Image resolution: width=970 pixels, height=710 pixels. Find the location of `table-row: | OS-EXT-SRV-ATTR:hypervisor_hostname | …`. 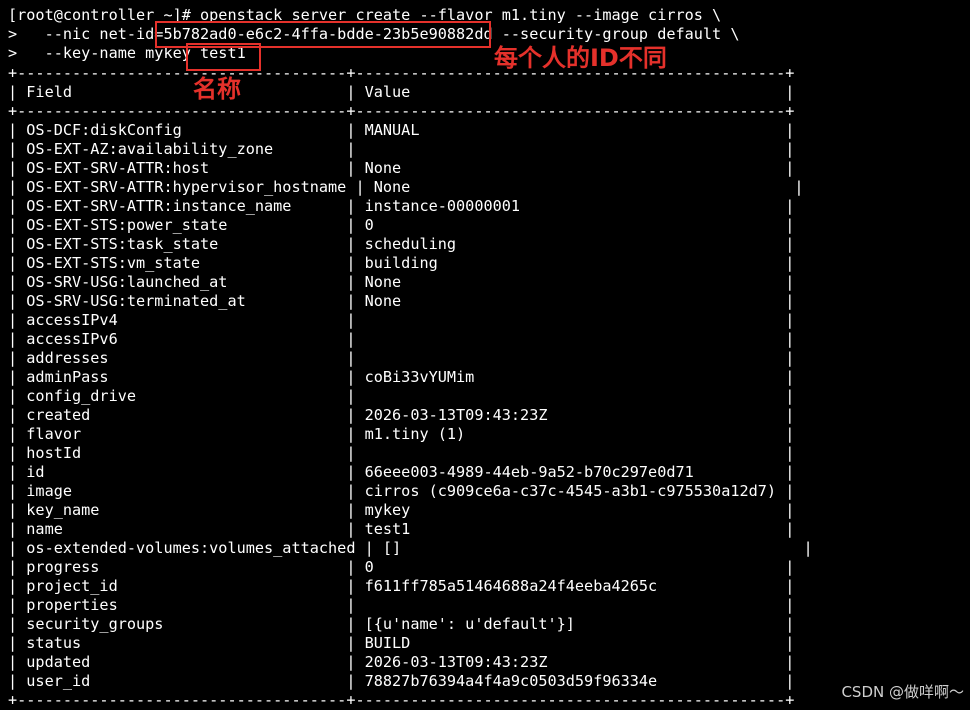

table-row: | OS-EXT-SRV-ATTR:hypervisor_hostname | … is located at coordinates (406, 187).